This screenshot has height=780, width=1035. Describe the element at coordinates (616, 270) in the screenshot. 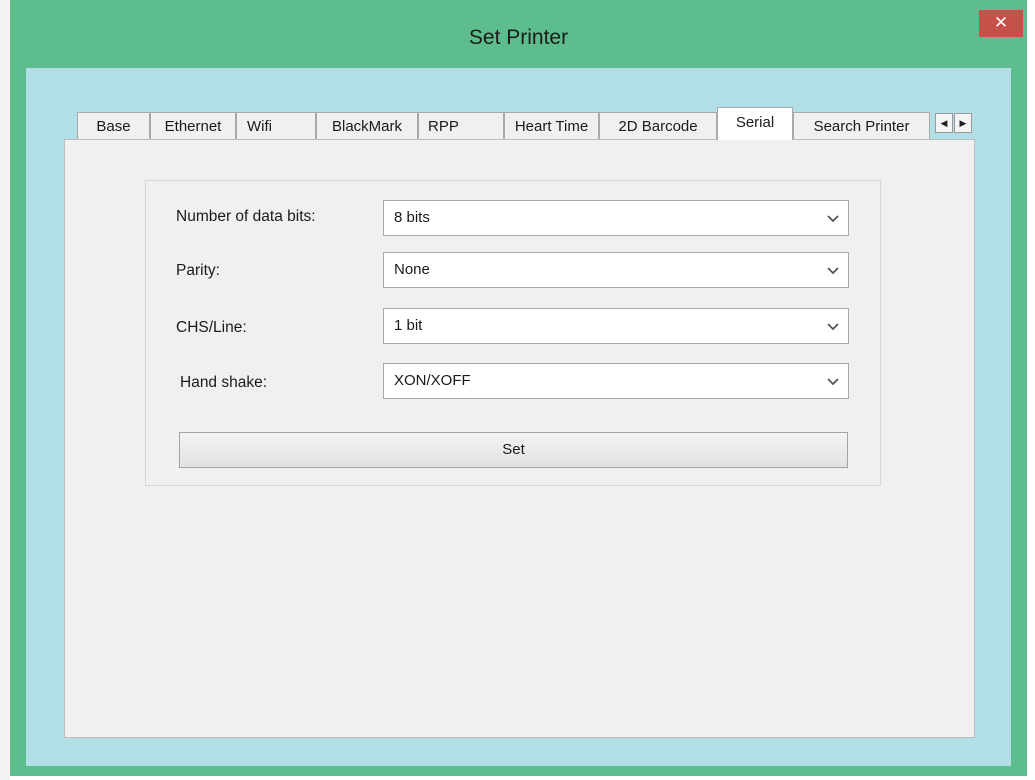

I see `parity-dropdown: None` at that location.